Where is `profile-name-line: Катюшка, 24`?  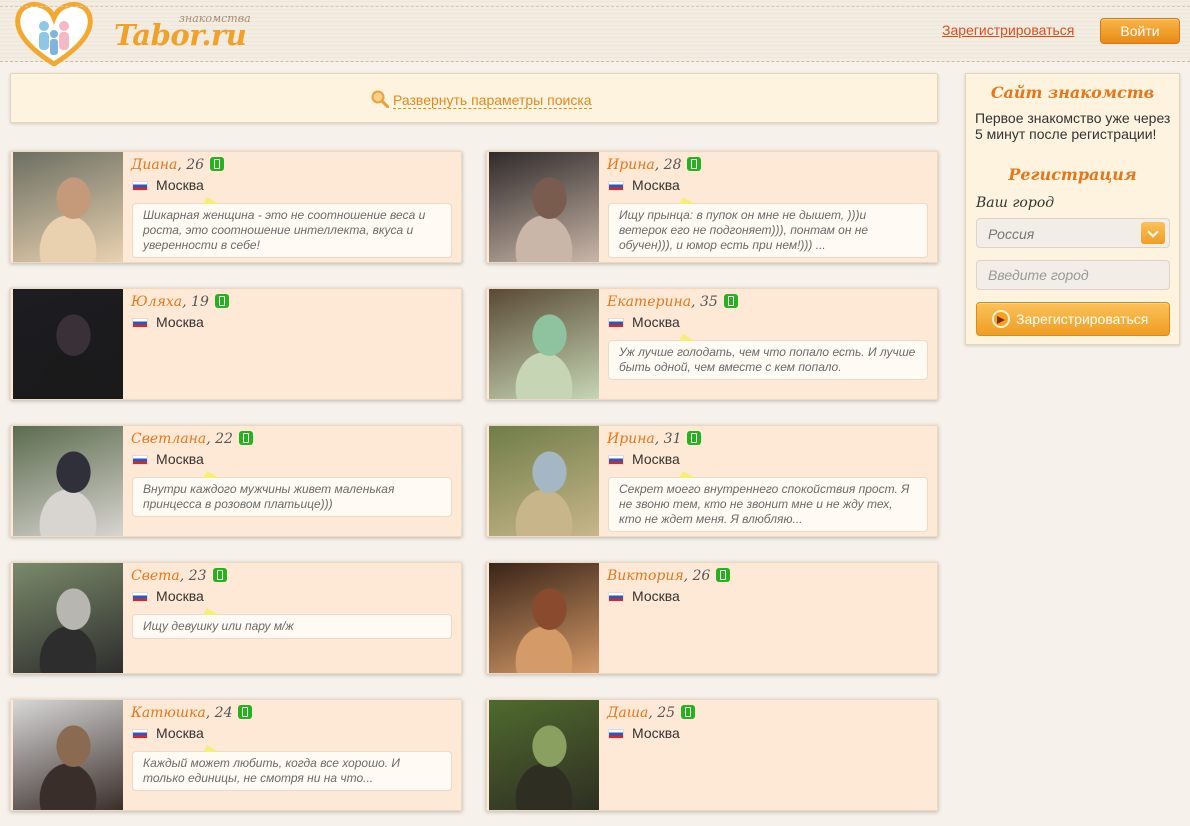 profile-name-line: Катюшка, 24 is located at coordinates (192, 713).